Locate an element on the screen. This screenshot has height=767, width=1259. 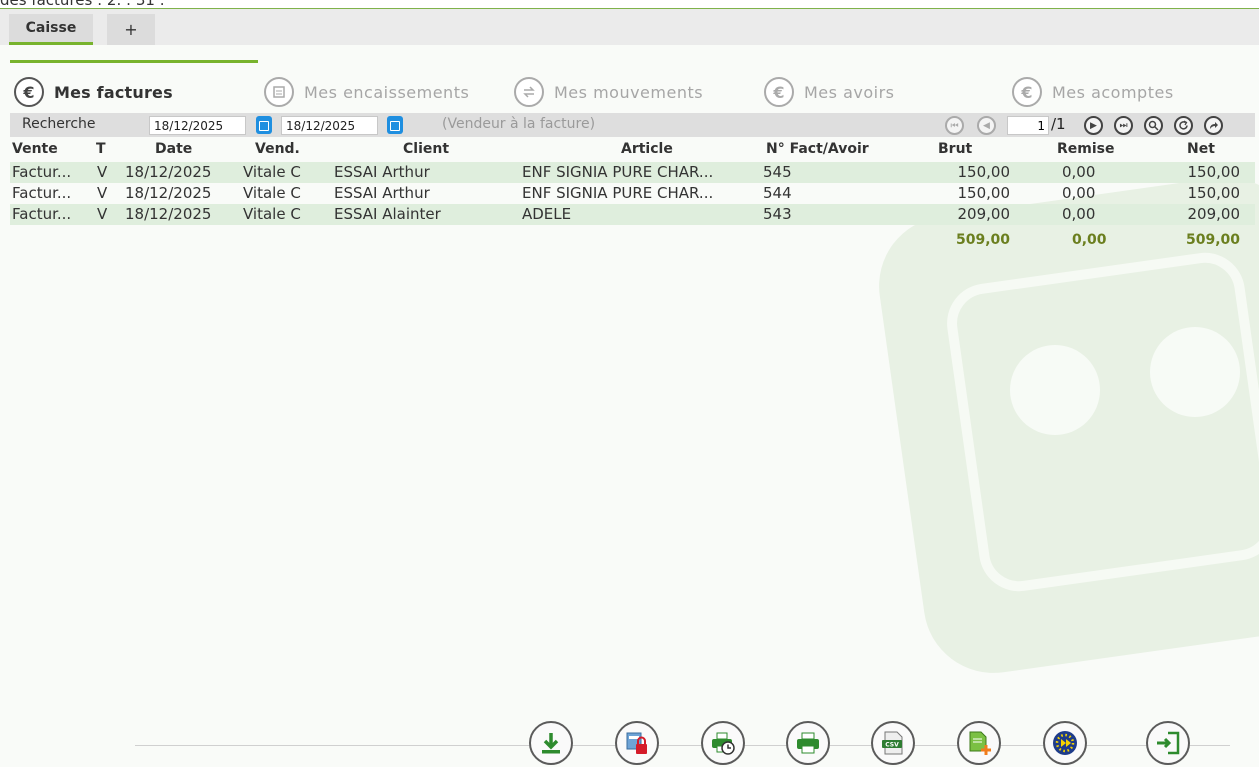
col-num: N° Fact/Avoir is located at coordinates (817, 149).